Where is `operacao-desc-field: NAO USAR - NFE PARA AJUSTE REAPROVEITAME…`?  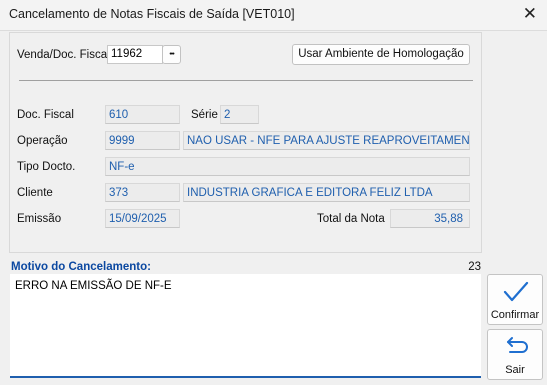
operacao-desc-field: NAO USAR - NFE PARA AJUSTE REAPROVEITAME… is located at coordinates (326, 140).